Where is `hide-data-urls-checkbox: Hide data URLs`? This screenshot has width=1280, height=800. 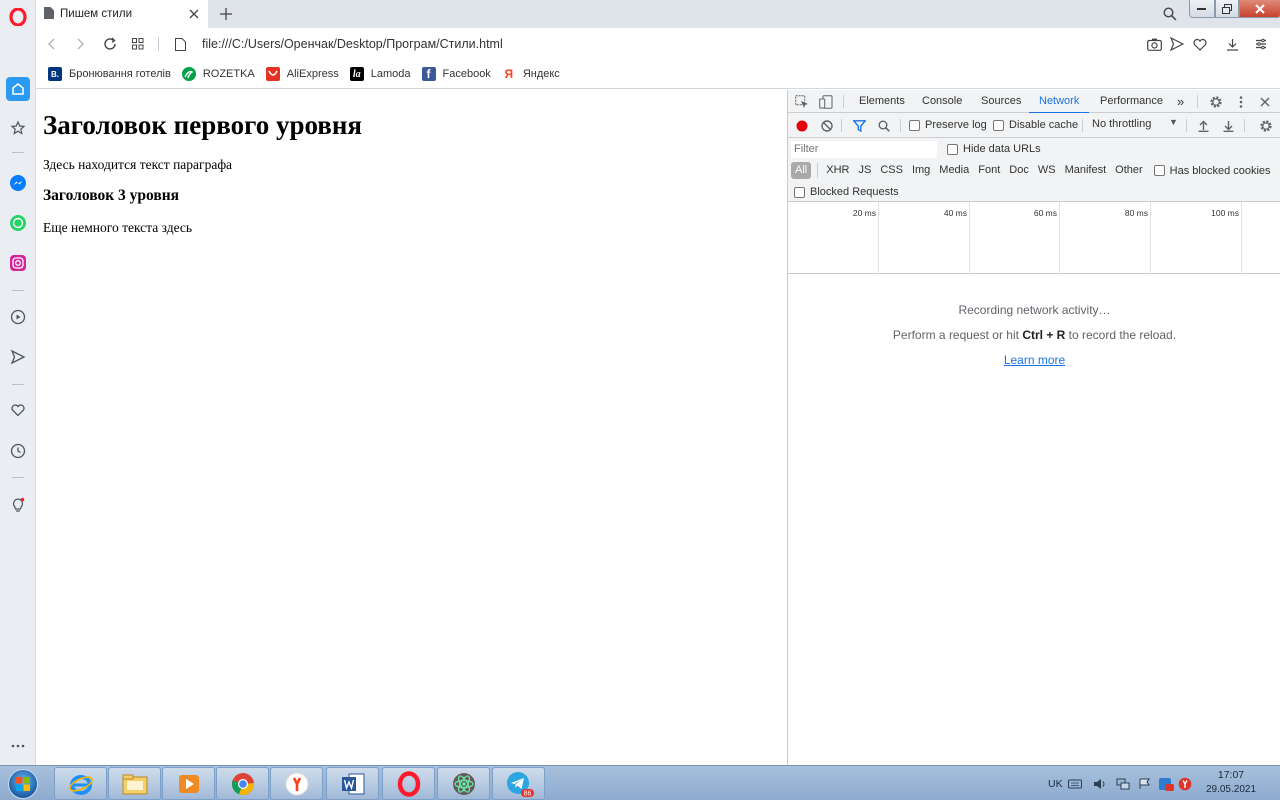
hide-data-urls-checkbox: Hide data URLs is located at coordinates (994, 149).